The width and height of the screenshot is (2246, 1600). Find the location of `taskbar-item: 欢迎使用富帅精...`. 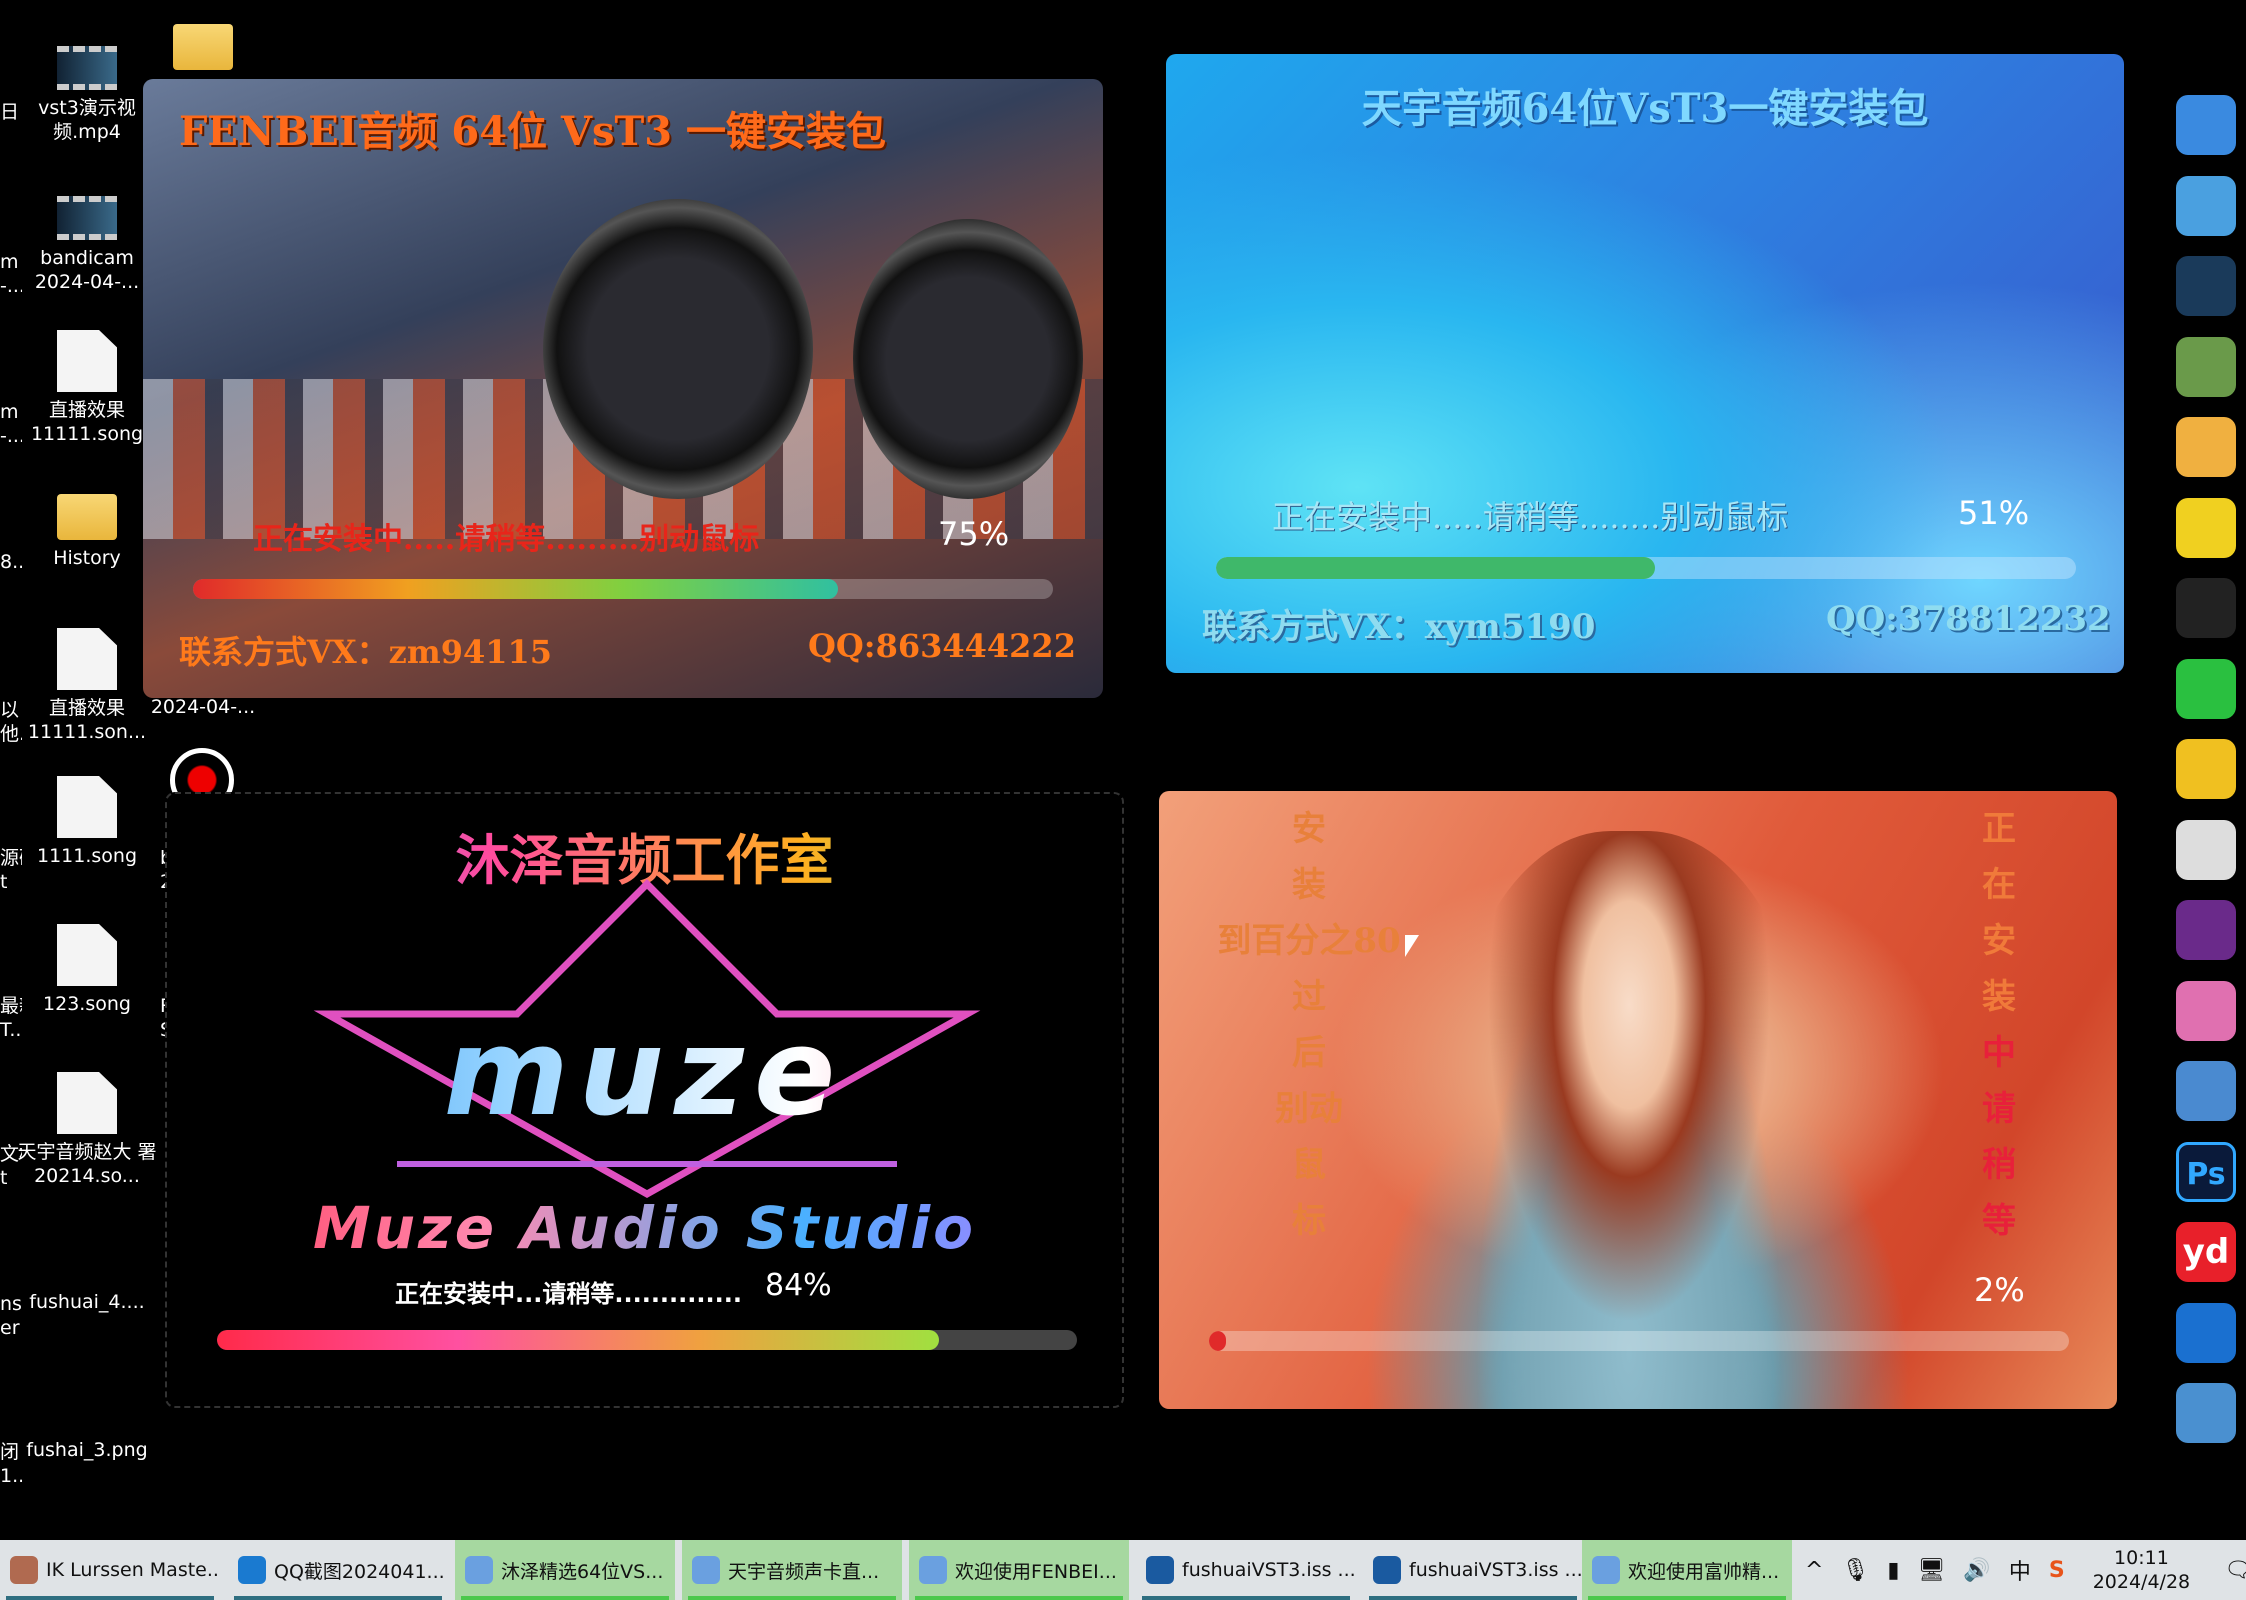

taskbar-item: 欢迎使用富帅精... is located at coordinates (1687, 1570).